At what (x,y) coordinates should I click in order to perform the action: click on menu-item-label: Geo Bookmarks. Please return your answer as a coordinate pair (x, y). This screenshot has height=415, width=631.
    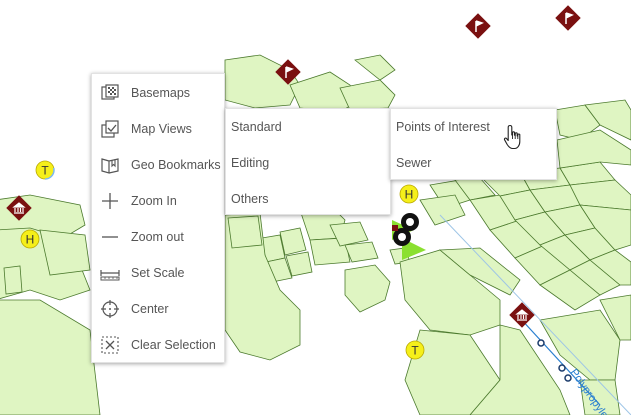
    Looking at the image, I should click on (176, 165).